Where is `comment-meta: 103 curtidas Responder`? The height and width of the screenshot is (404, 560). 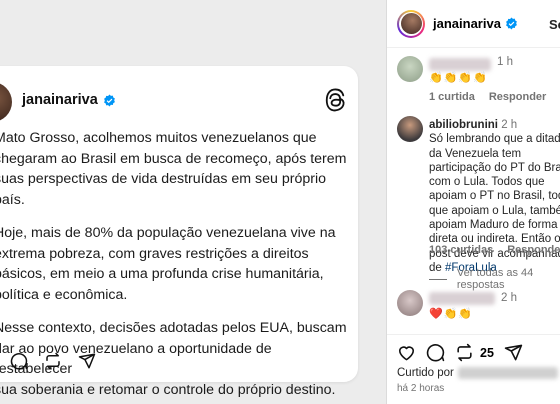 comment-meta: 103 curtidas Responder is located at coordinates (494, 250).